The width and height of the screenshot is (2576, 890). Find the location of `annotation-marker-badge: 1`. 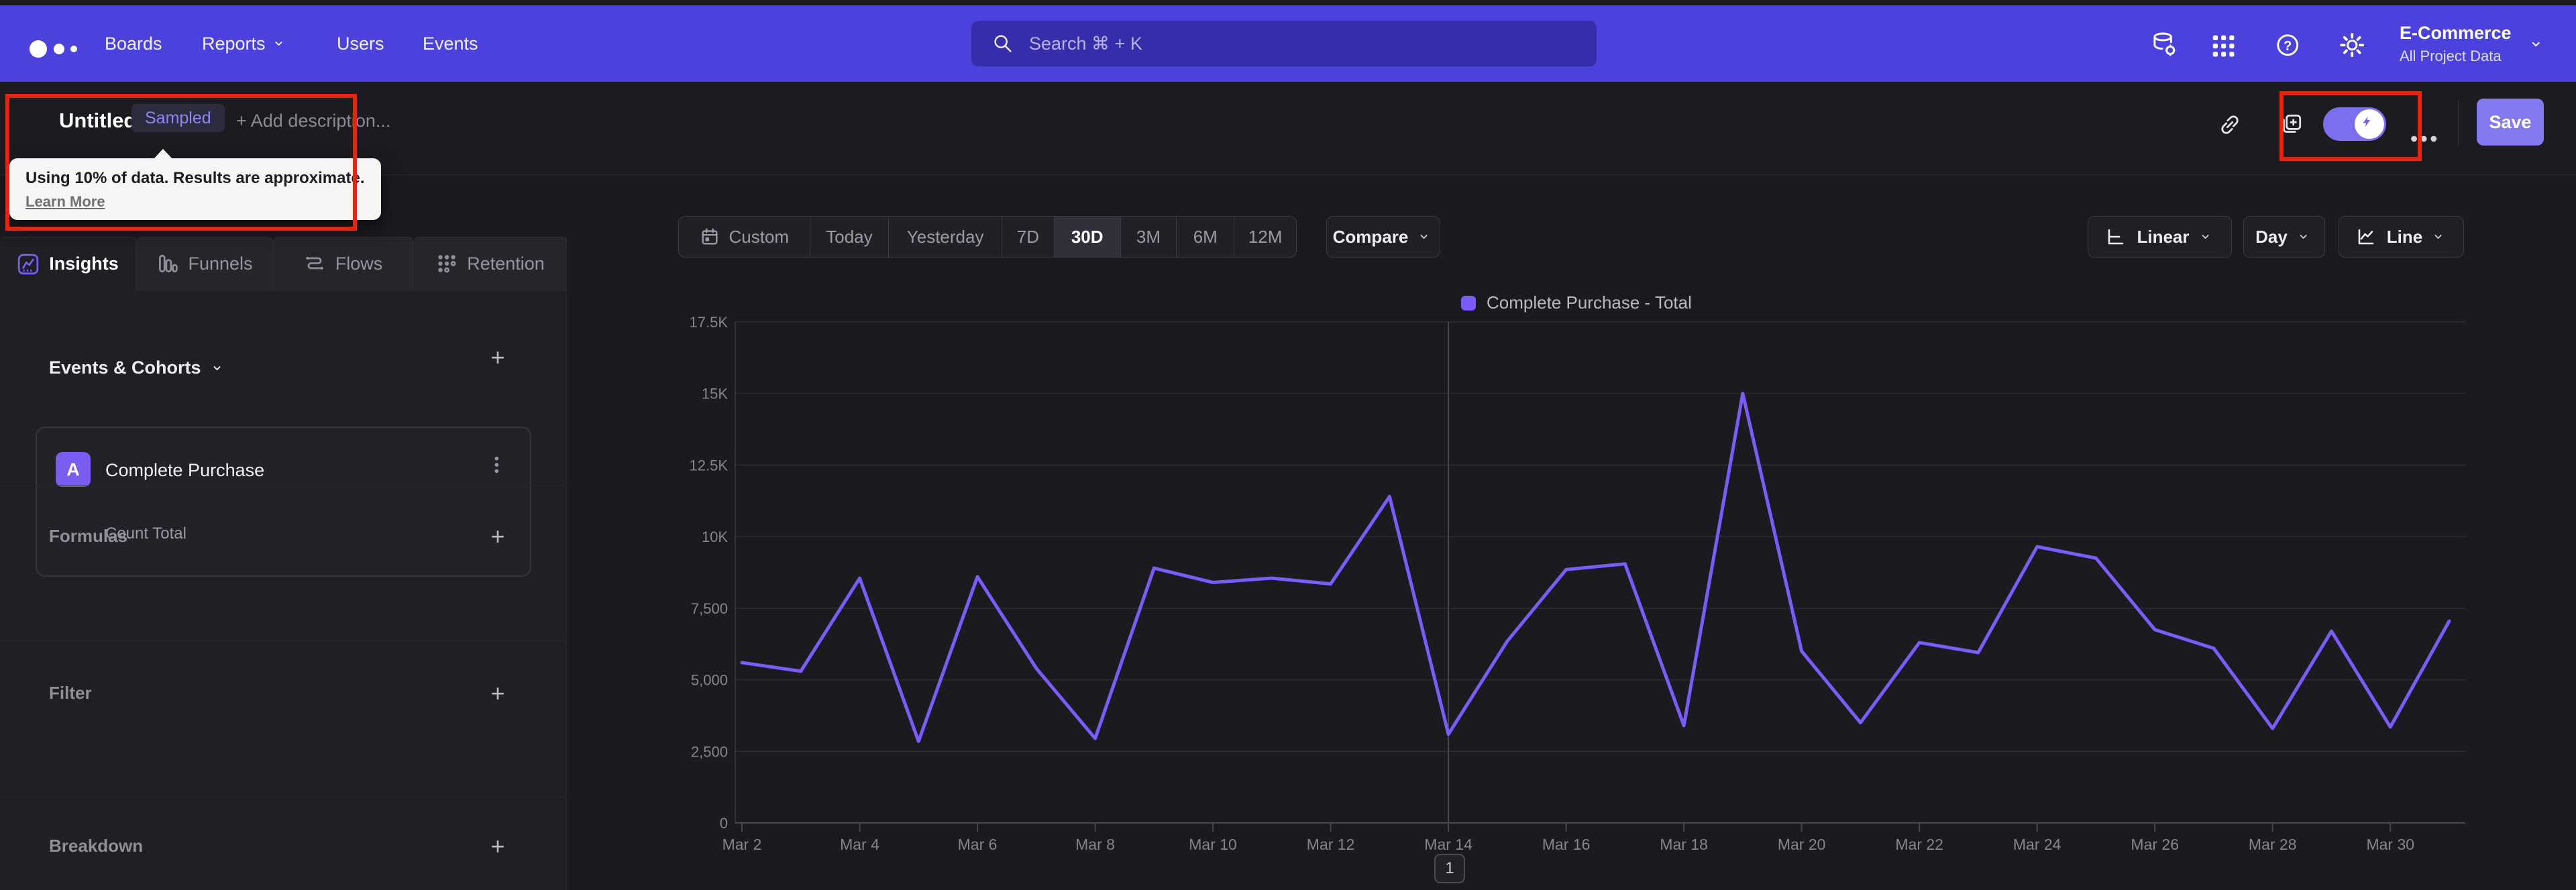

annotation-marker-badge: 1 is located at coordinates (1450, 868).